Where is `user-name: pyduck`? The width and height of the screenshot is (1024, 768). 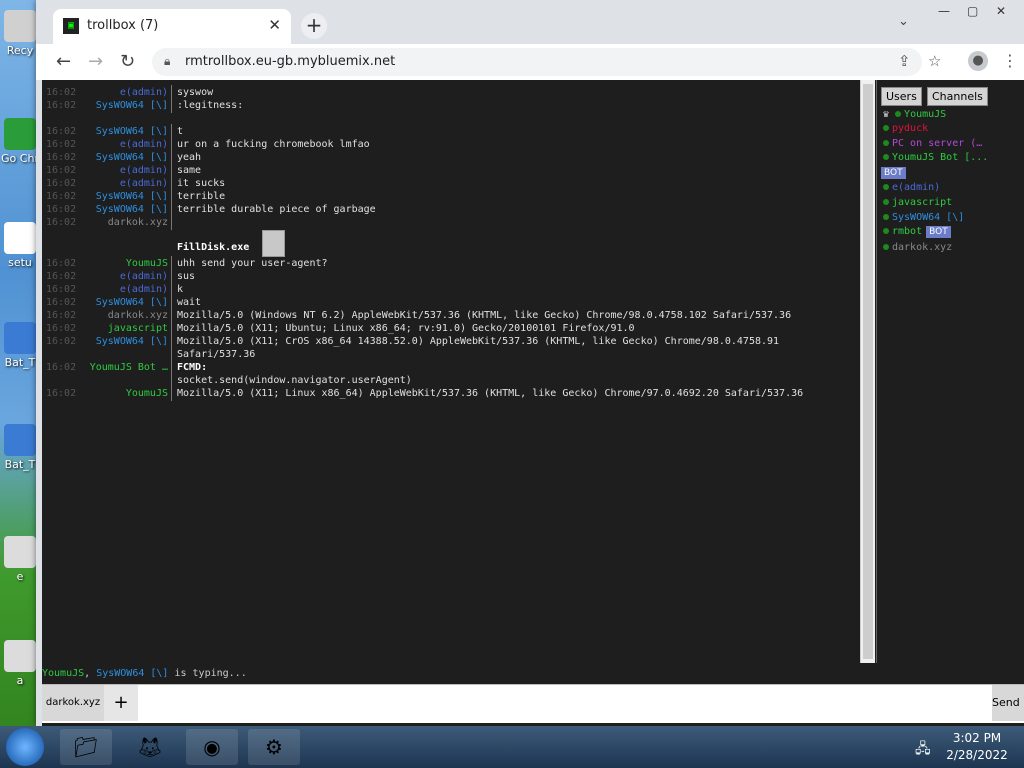 user-name: pyduck is located at coordinates (910, 128).